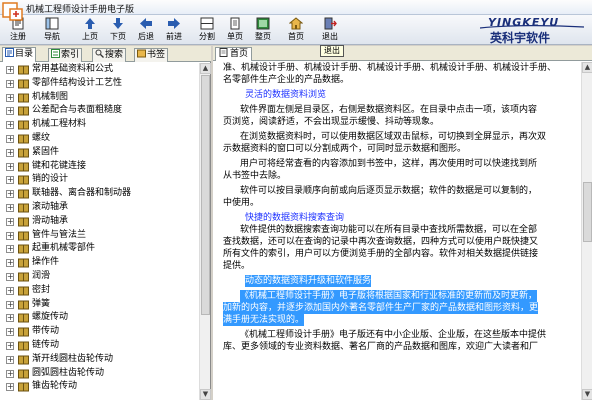 This screenshot has width=592, height=400. What do you see at coordinates (99, 291) in the screenshot?
I see `tree-item: + 密封` at bounding box center [99, 291].